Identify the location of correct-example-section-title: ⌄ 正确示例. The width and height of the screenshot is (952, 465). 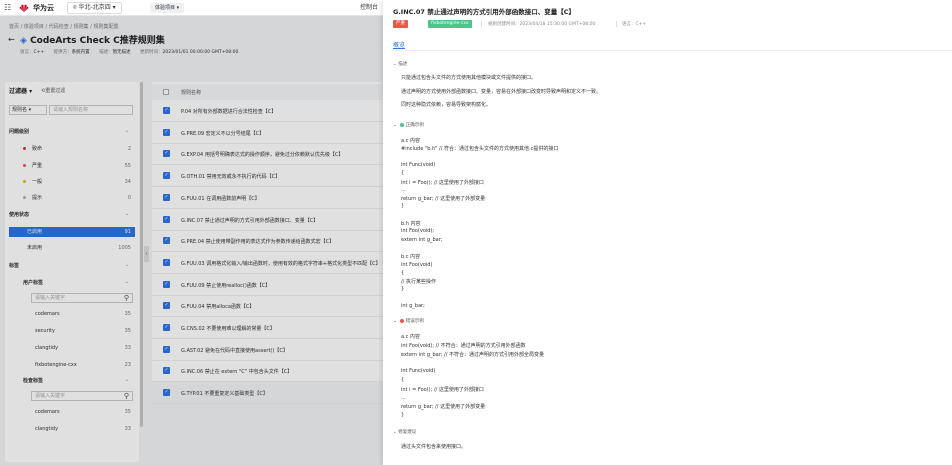
(408, 125).